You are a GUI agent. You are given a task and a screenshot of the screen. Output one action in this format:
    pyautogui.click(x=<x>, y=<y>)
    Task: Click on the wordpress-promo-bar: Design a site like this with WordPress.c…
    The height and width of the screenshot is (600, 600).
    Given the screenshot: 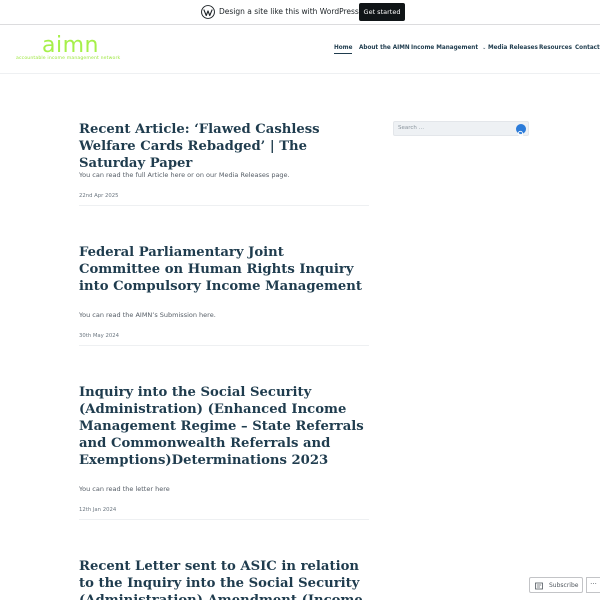 What is the action you would take?
    pyautogui.click(x=300, y=12)
    